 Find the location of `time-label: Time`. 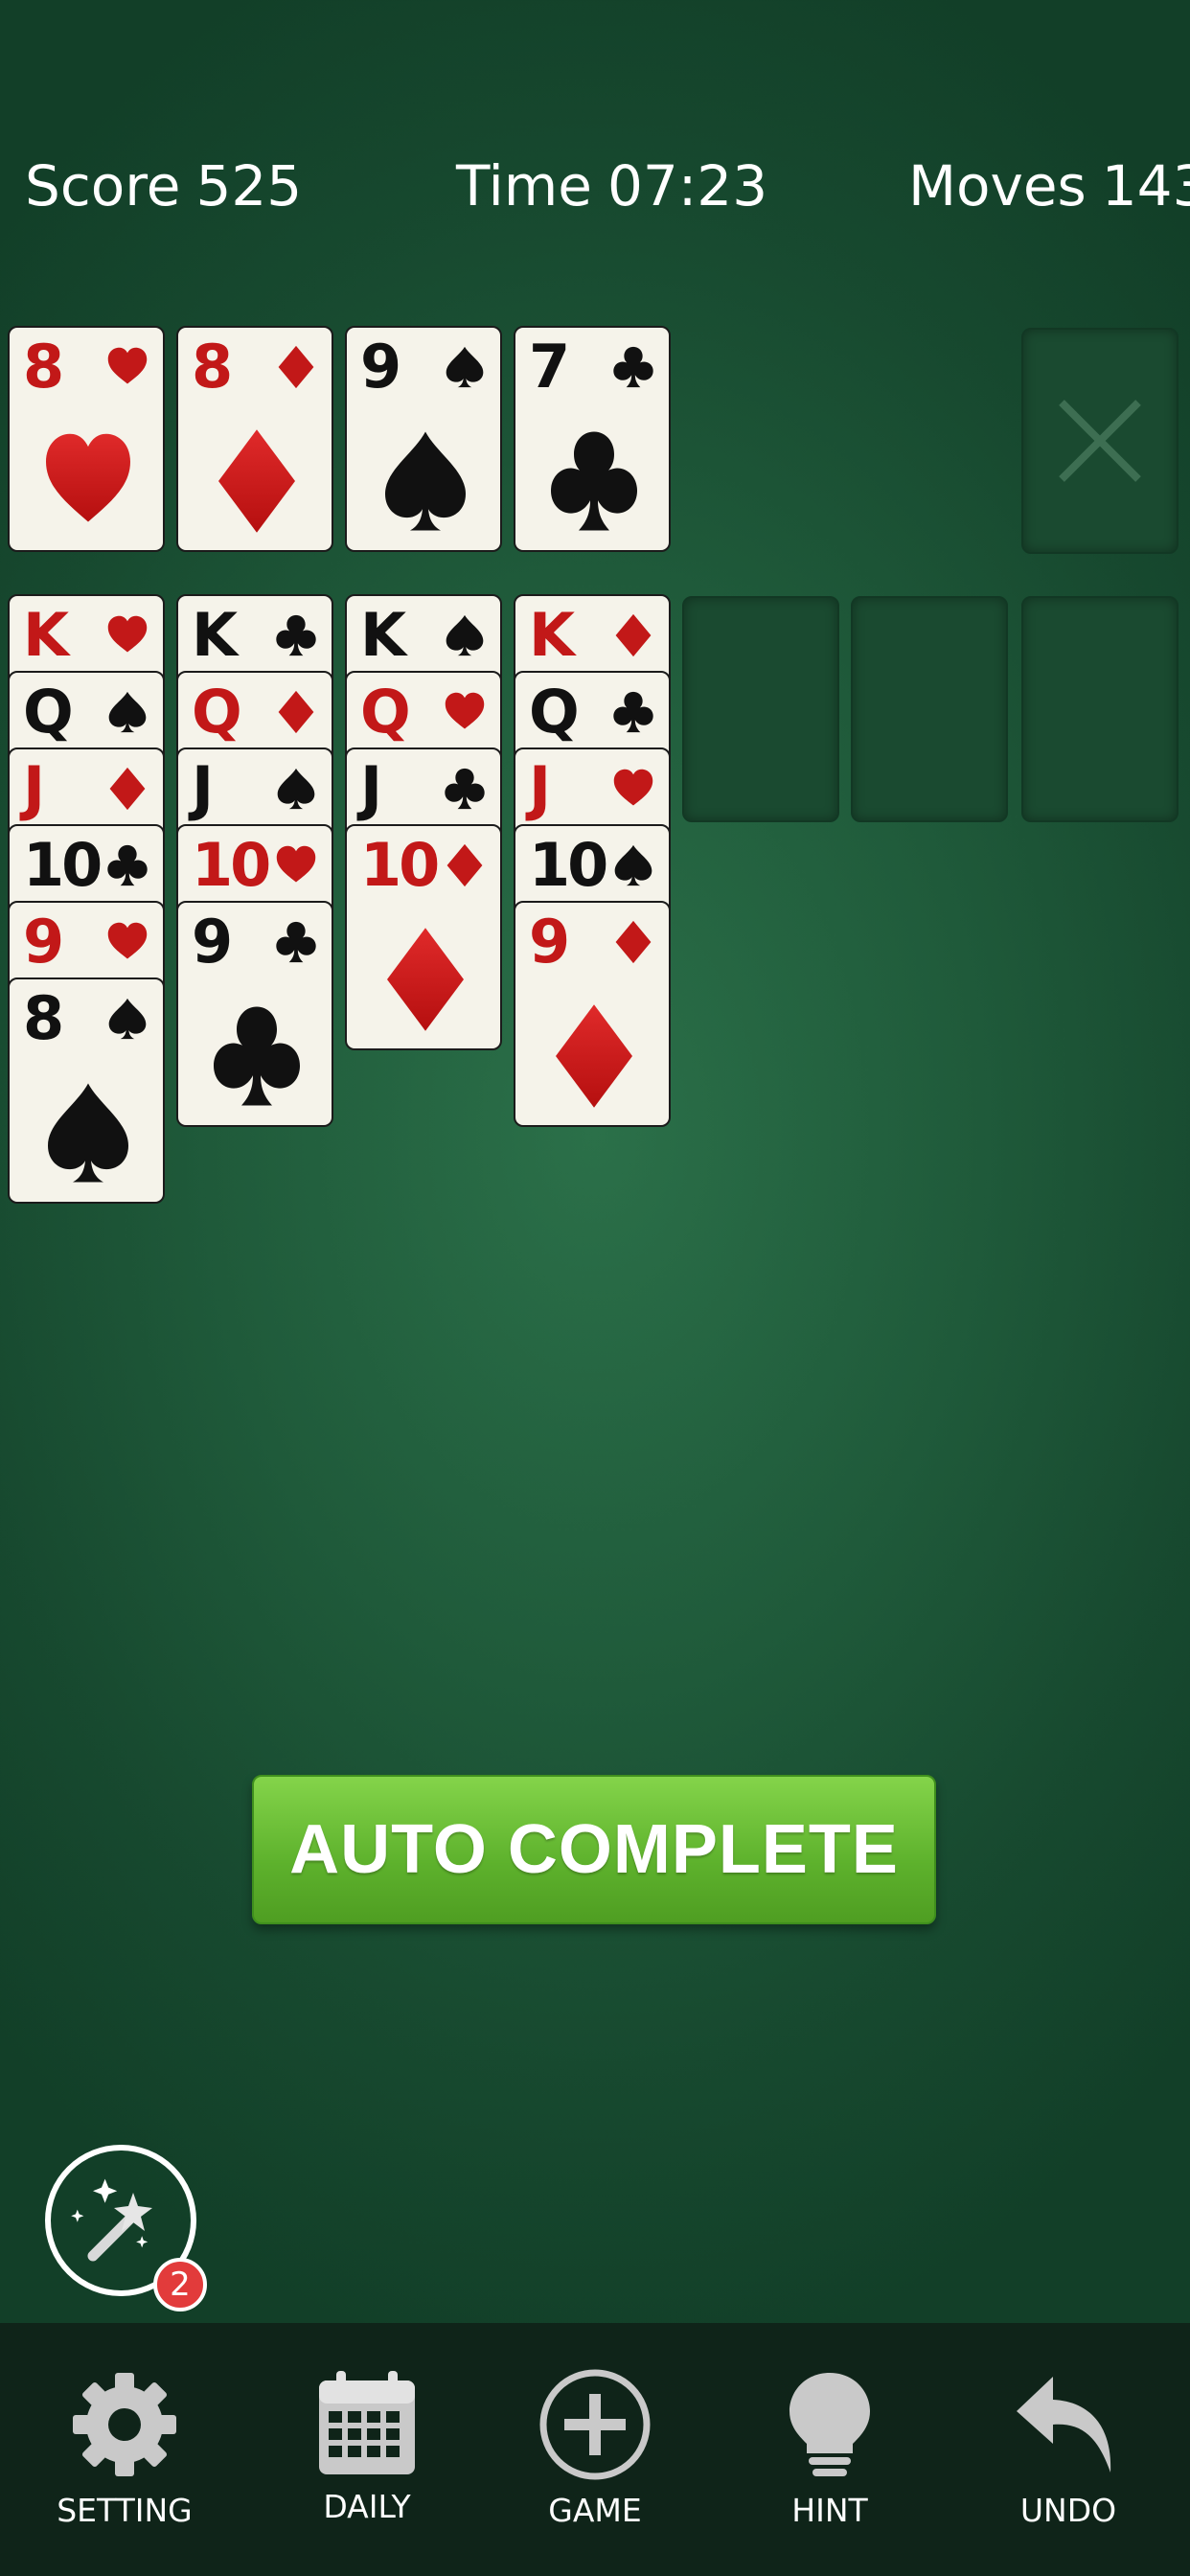

time-label: Time is located at coordinates (524, 185).